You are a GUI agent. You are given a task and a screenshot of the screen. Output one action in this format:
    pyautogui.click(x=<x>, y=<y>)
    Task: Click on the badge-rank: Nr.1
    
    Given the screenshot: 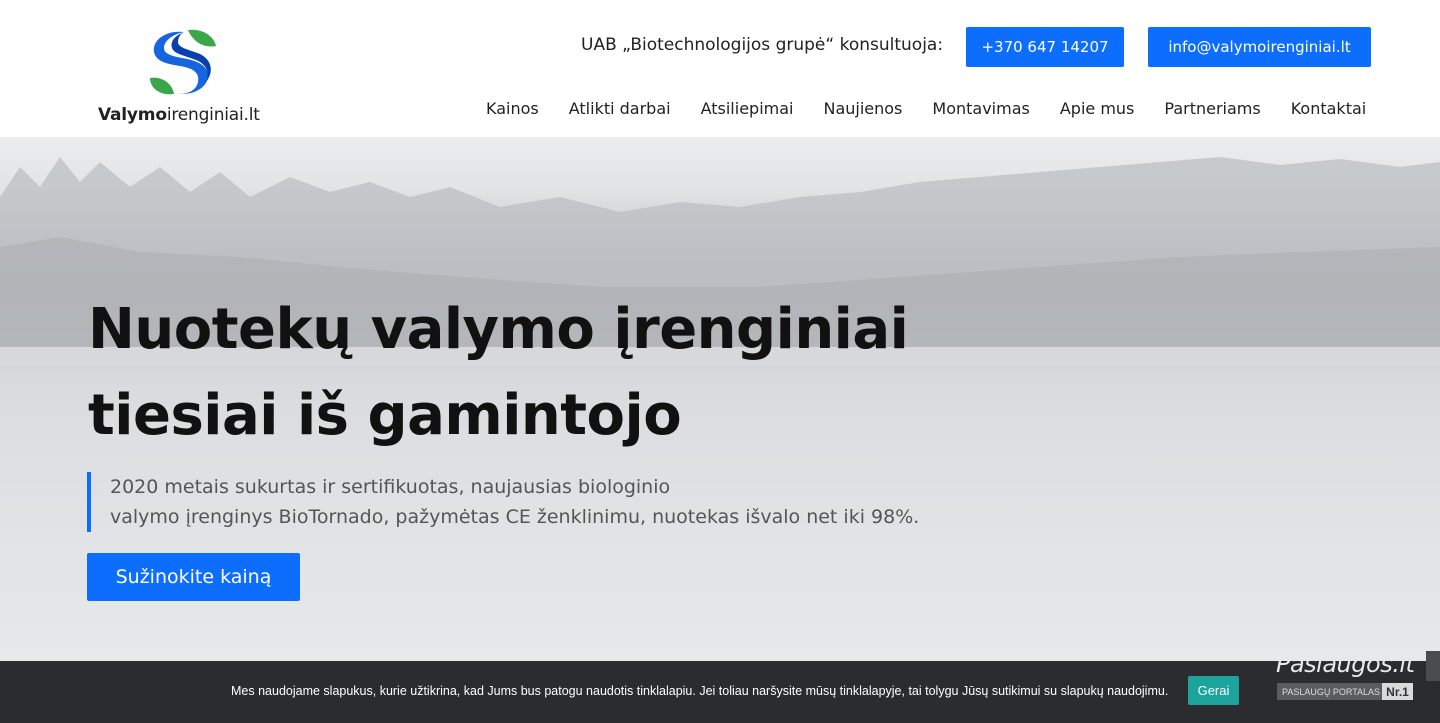 What is the action you would take?
    pyautogui.click(x=1397, y=691)
    